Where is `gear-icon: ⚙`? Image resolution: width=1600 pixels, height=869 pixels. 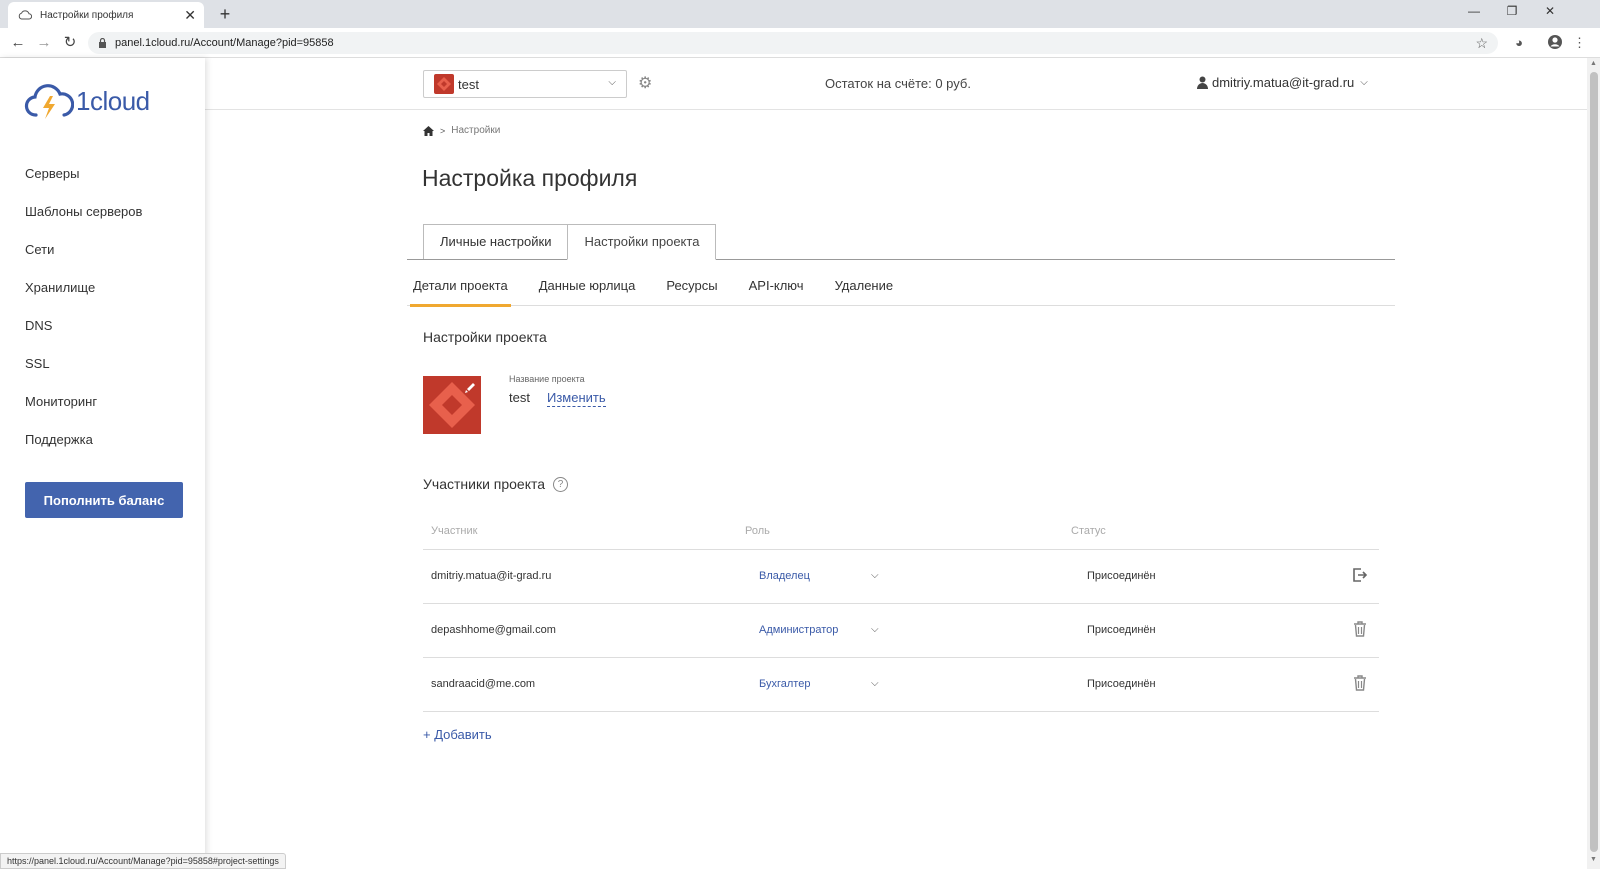
gear-icon: ⚙ is located at coordinates (645, 83).